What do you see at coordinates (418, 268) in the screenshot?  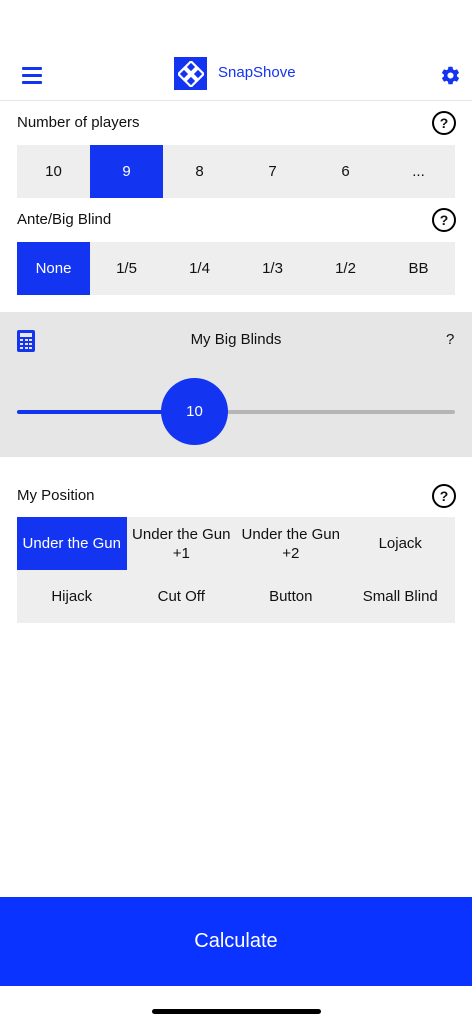 I see `ante-option: BB` at bounding box center [418, 268].